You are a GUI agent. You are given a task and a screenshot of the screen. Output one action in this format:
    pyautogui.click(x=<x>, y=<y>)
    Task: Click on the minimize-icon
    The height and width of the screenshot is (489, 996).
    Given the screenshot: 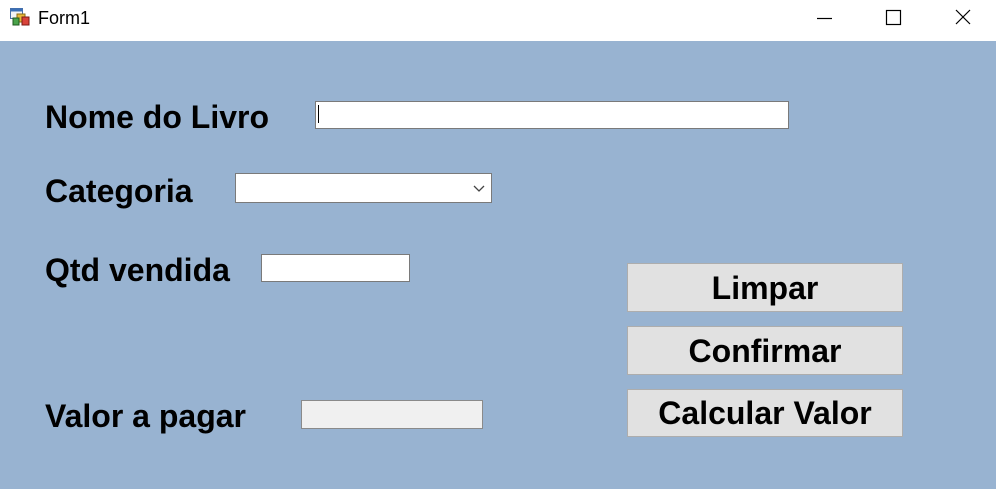 What is the action you would take?
    pyautogui.click(x=824, y=18)
    